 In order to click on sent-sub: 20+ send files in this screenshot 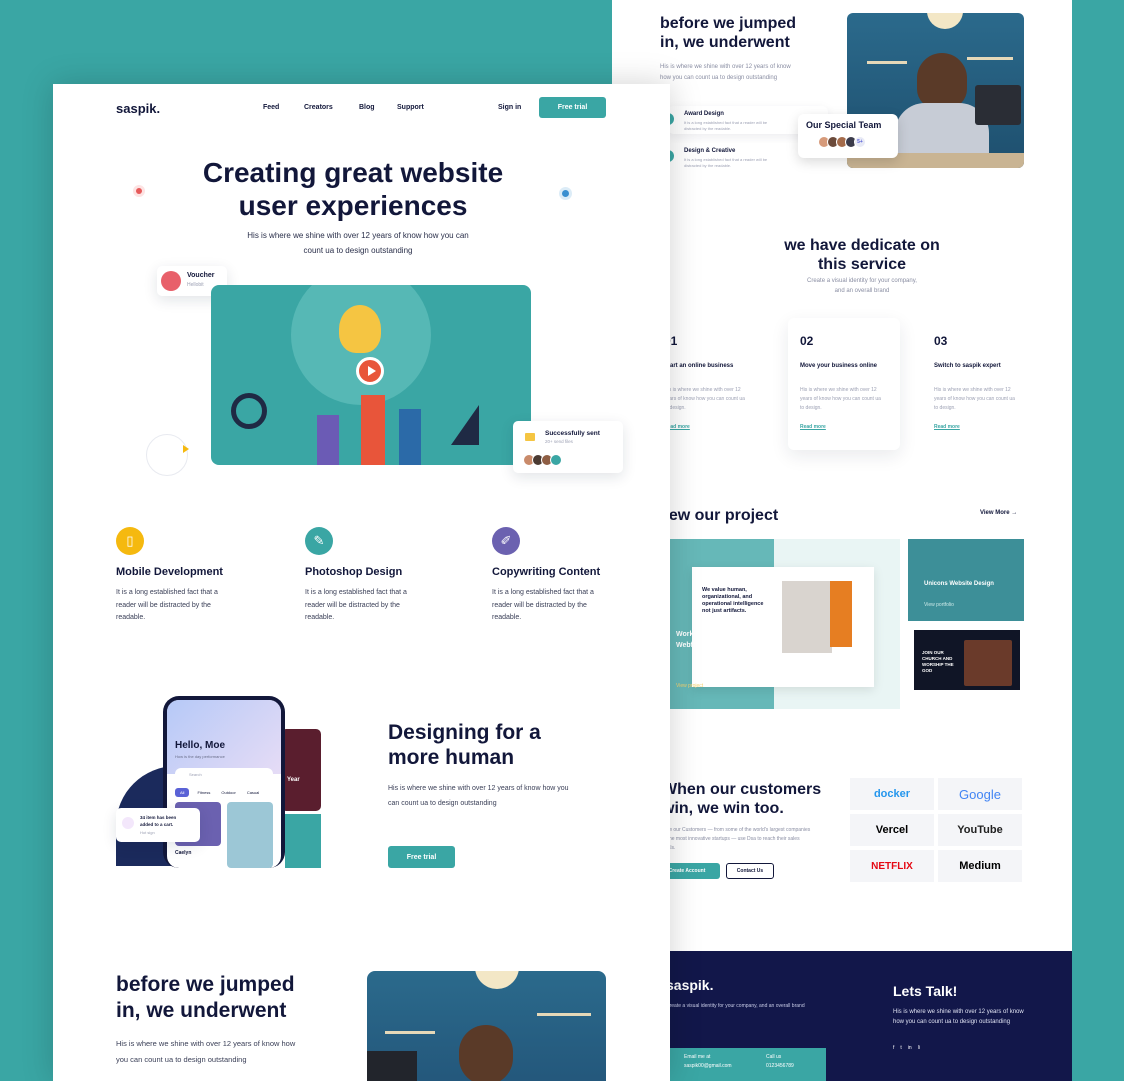, I will do `click(559, 441)`.